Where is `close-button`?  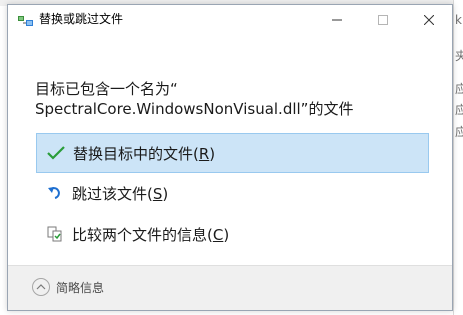
close-button is located at coordinates (429, 19).